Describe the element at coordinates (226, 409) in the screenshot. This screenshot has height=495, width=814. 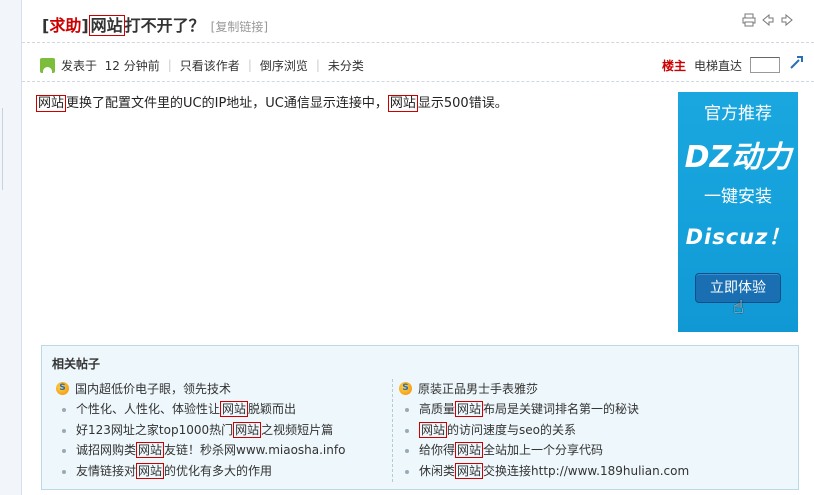
I see `related-item: 个性化、人性化、体验性让 网站 脱颖而出` at that location.